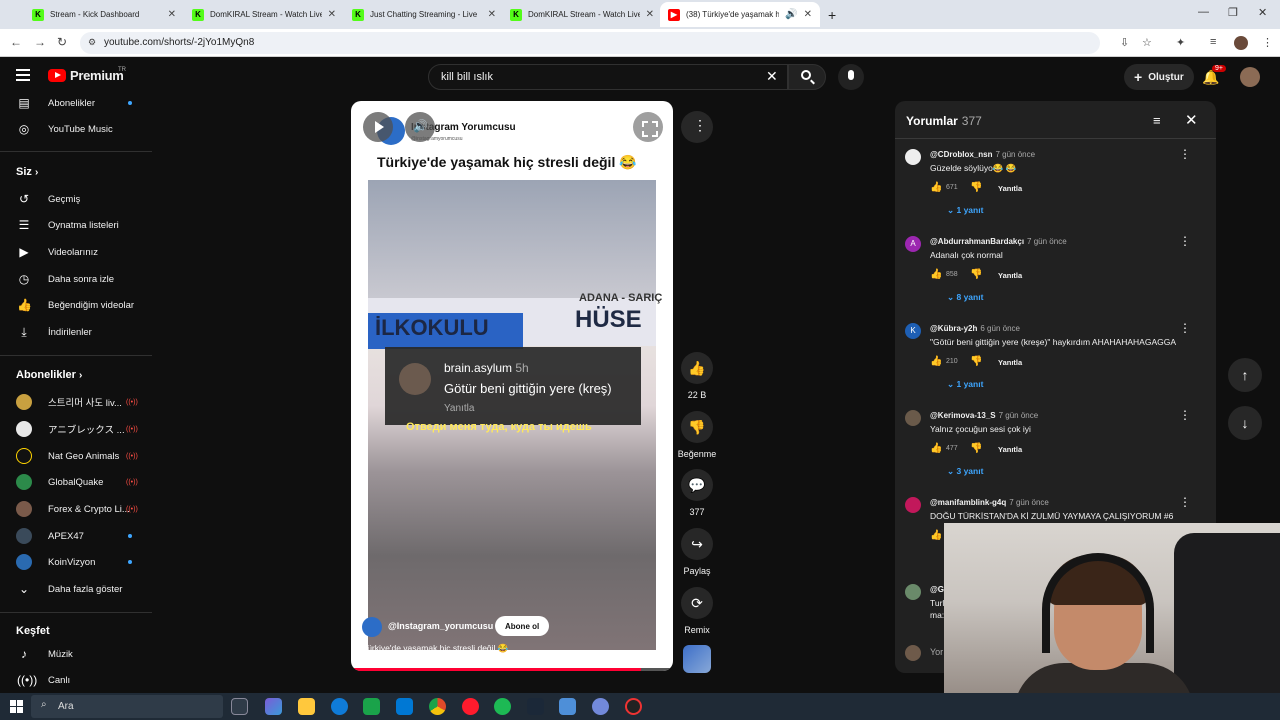 The image size is (1280, 720). I want to click on opera-icon, so click(470, 706).